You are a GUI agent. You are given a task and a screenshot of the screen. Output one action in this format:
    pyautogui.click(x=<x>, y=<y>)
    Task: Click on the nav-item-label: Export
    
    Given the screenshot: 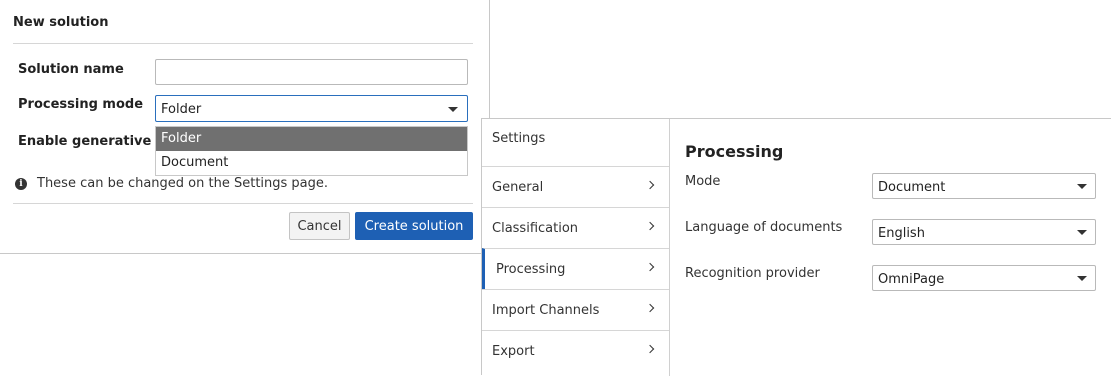 What is the action you would take?
    pyautogui.click(x=513, y=351)
    